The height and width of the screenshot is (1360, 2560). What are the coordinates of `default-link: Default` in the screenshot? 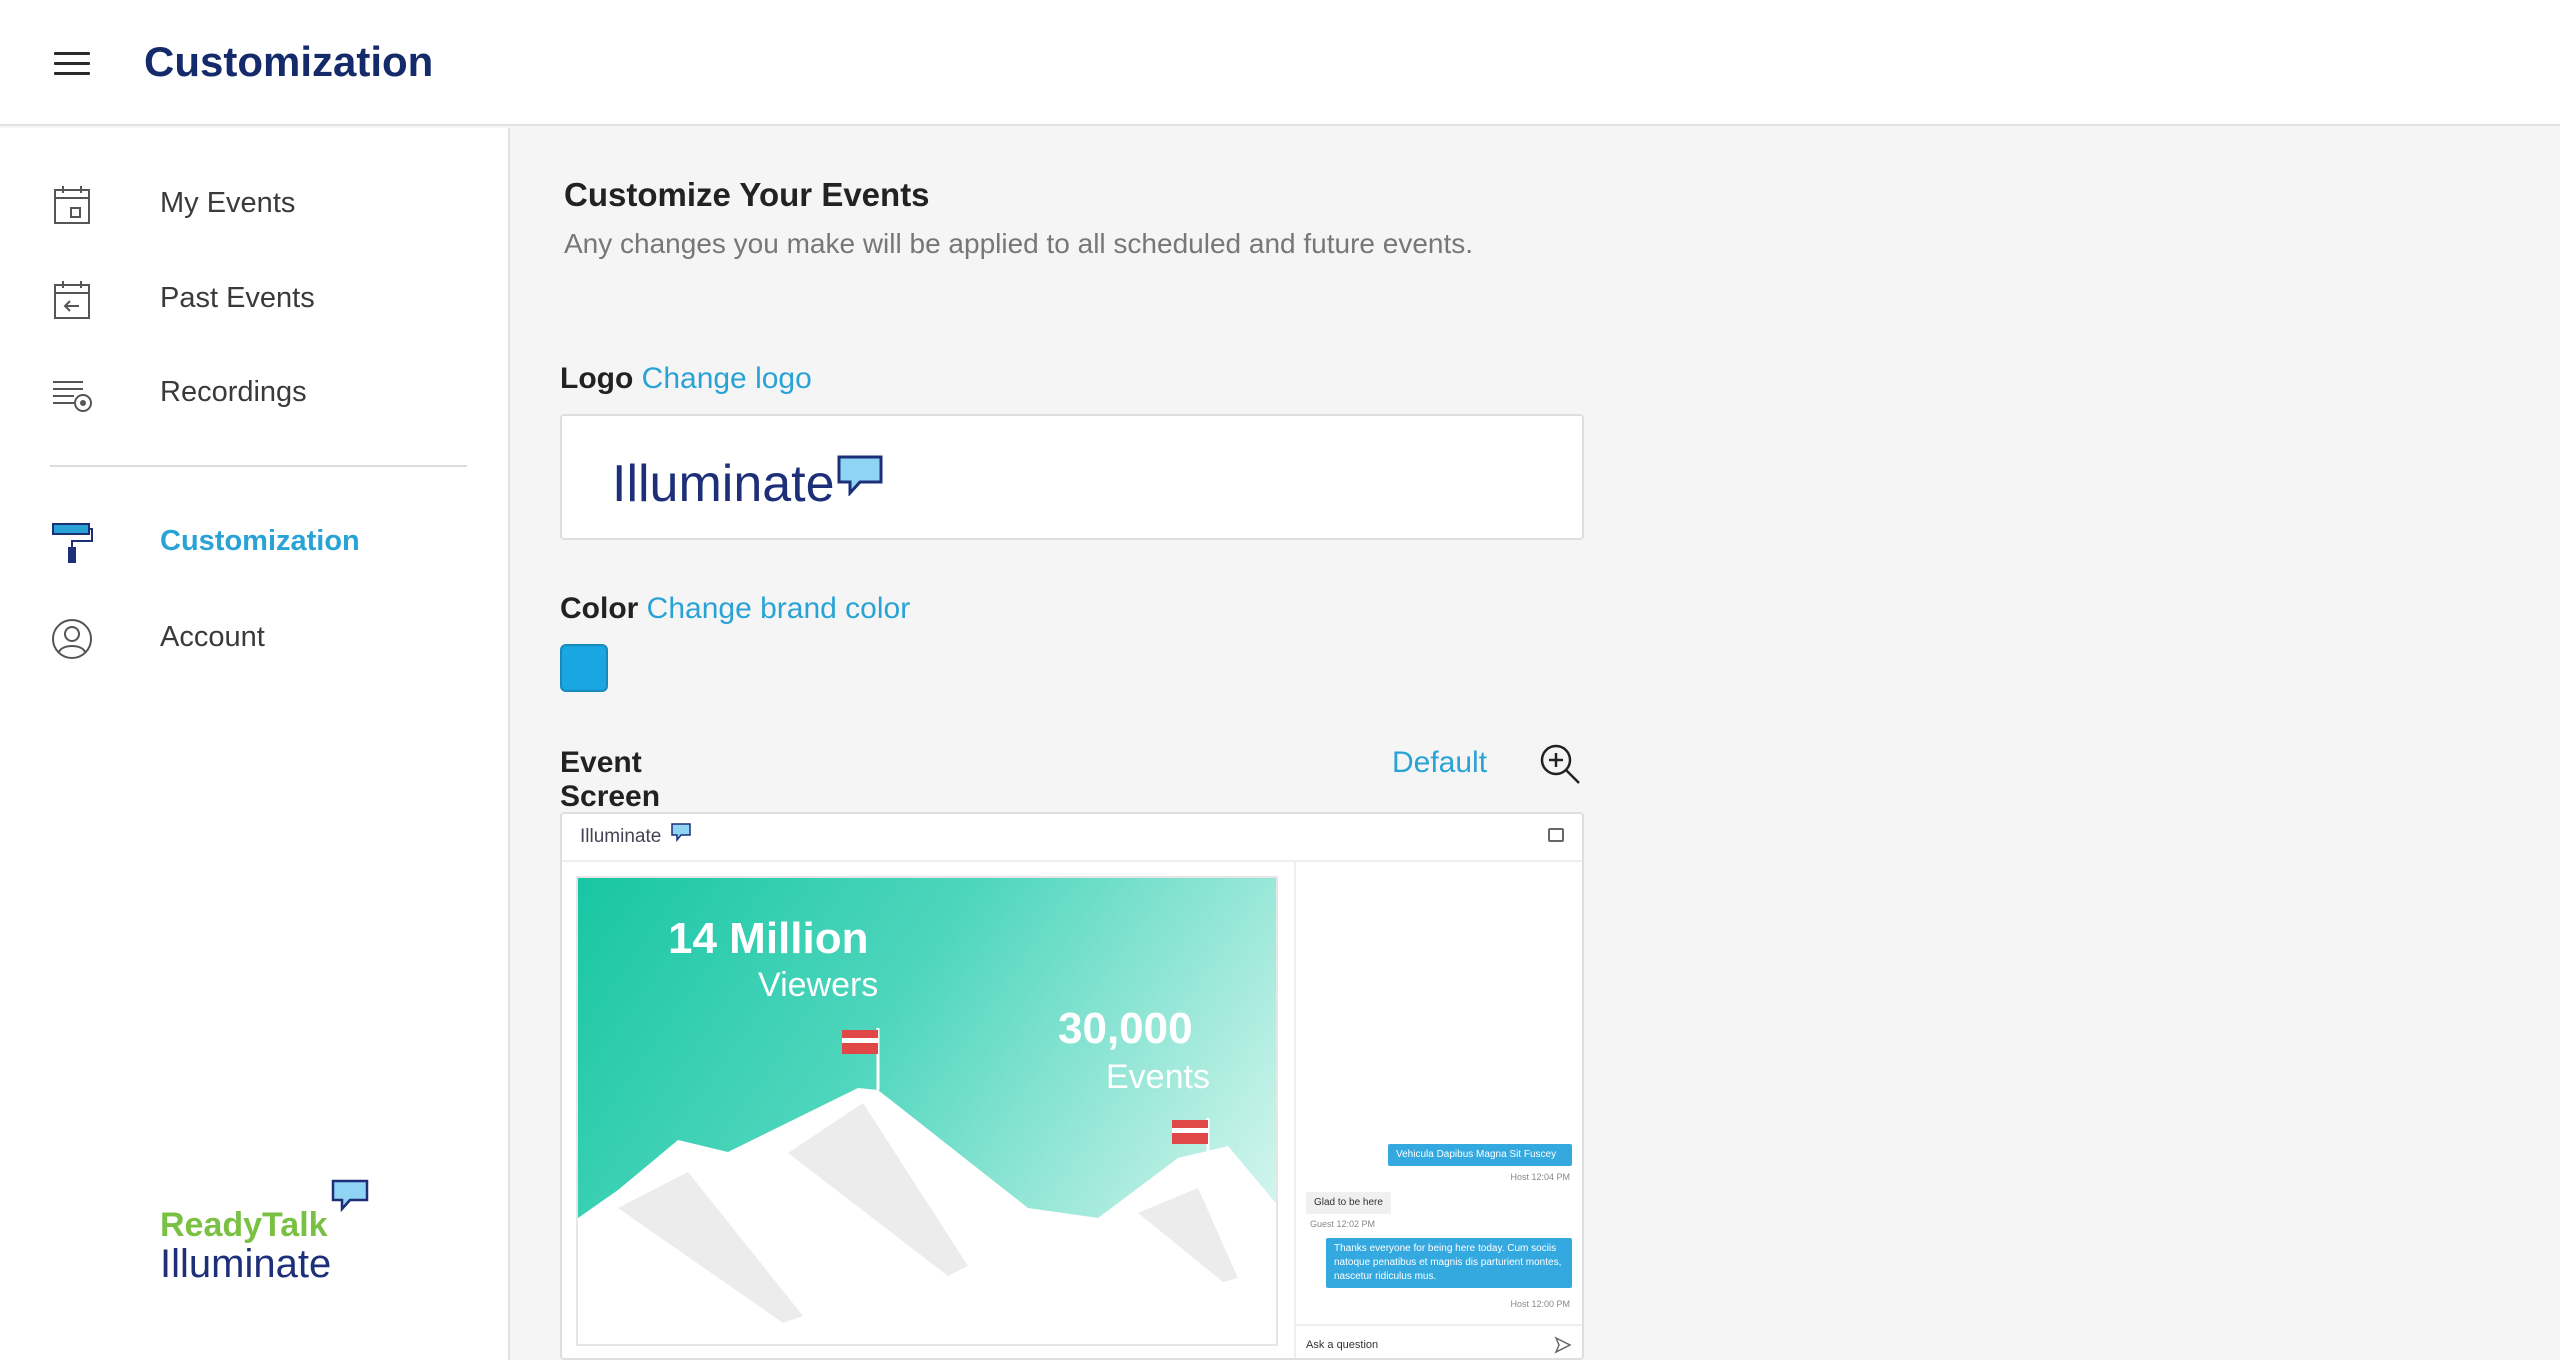 It's located at (1439, 763).